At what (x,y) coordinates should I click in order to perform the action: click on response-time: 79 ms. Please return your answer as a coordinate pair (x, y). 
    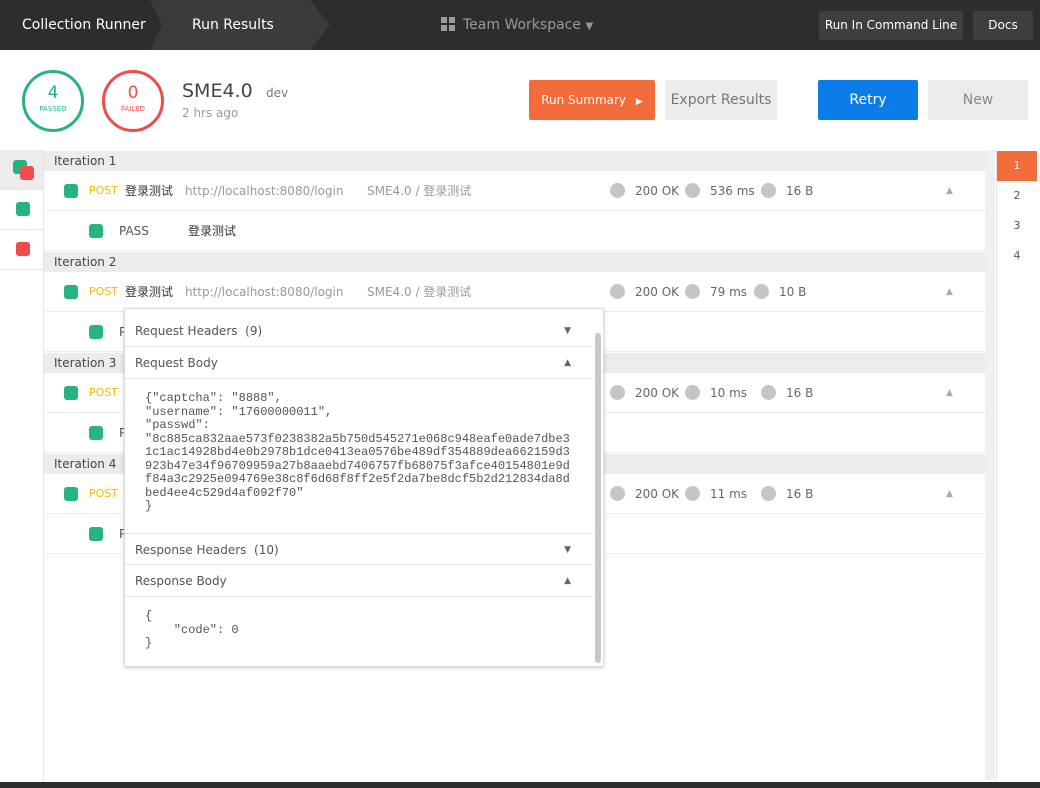
    Looking at the image, I should click on (729, 292).